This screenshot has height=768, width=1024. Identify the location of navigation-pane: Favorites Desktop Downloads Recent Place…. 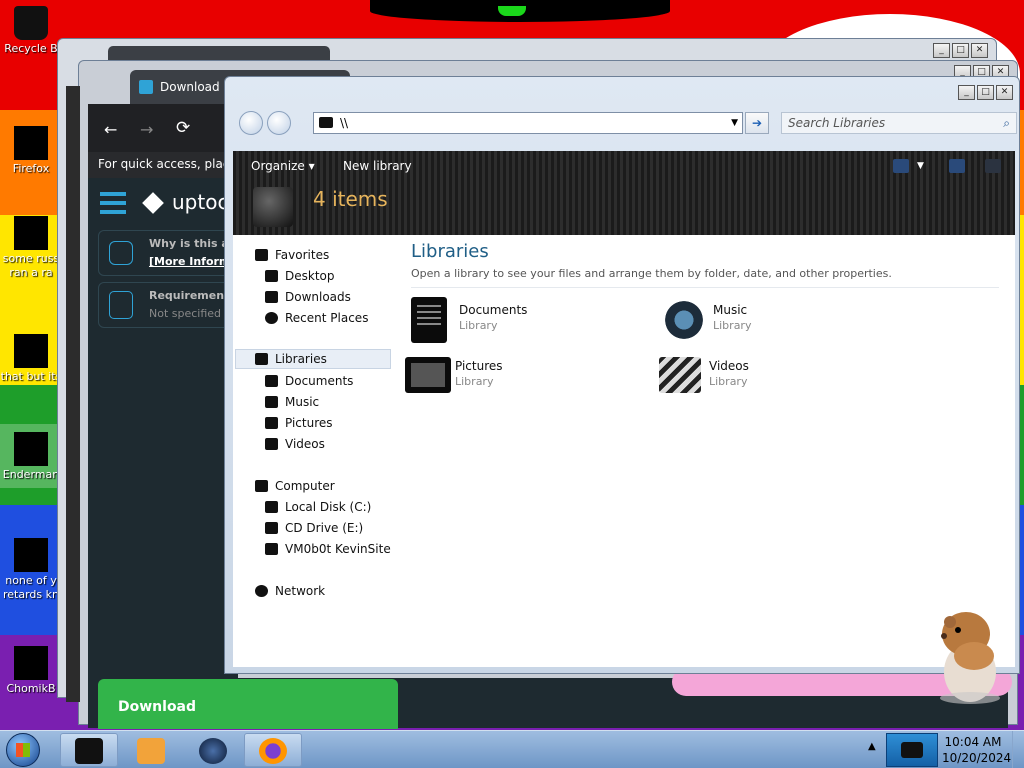
(316, 451).